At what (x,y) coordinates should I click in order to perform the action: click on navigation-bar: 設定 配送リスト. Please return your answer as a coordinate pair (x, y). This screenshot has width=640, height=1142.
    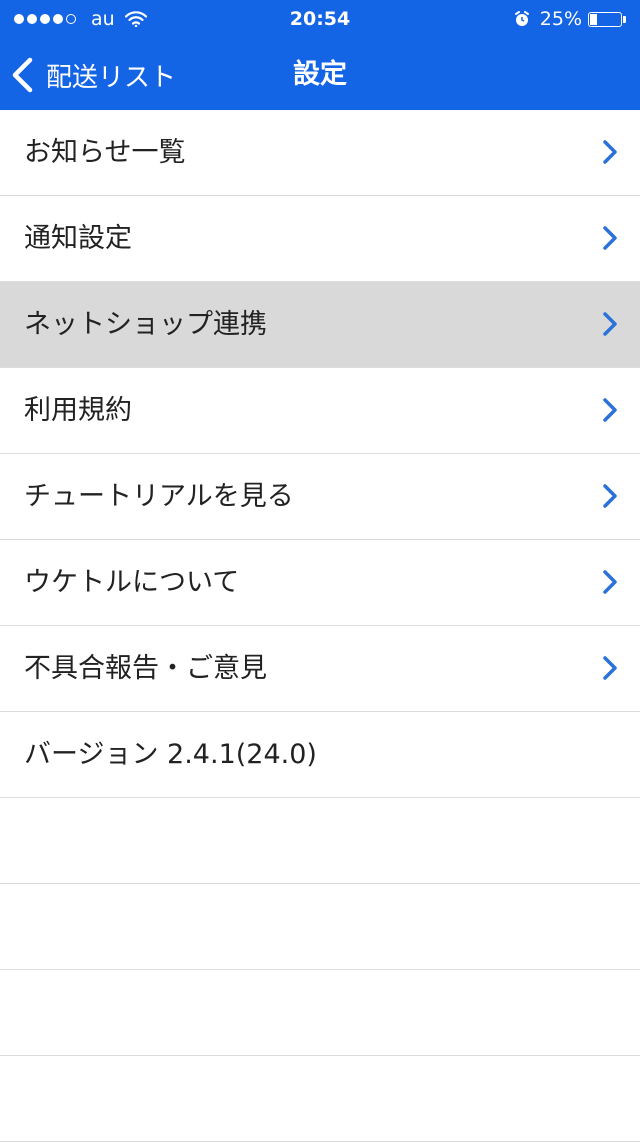
    Looking at the image, I should click on (320, 75).